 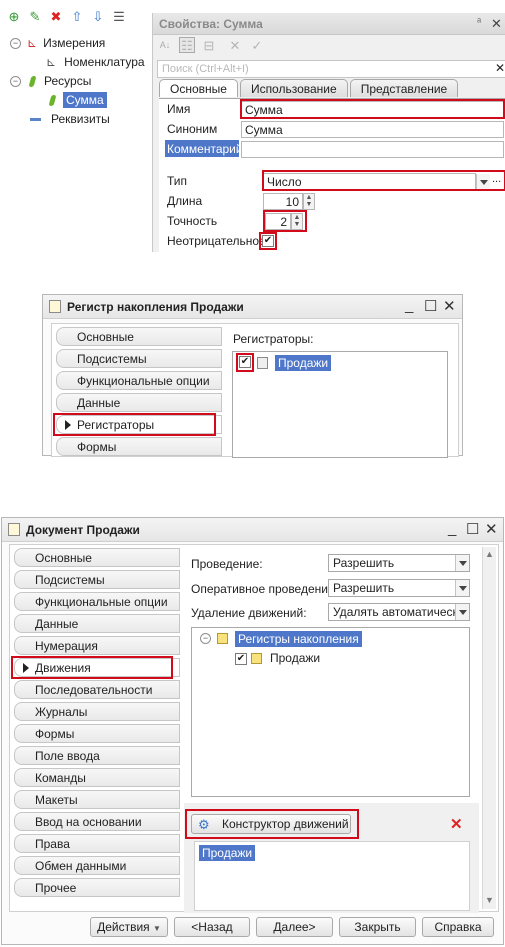 What do you see at coordinates (97, 623) in the screenshot?
I see `nav-item: Данные` at bounding box center [97, 623].